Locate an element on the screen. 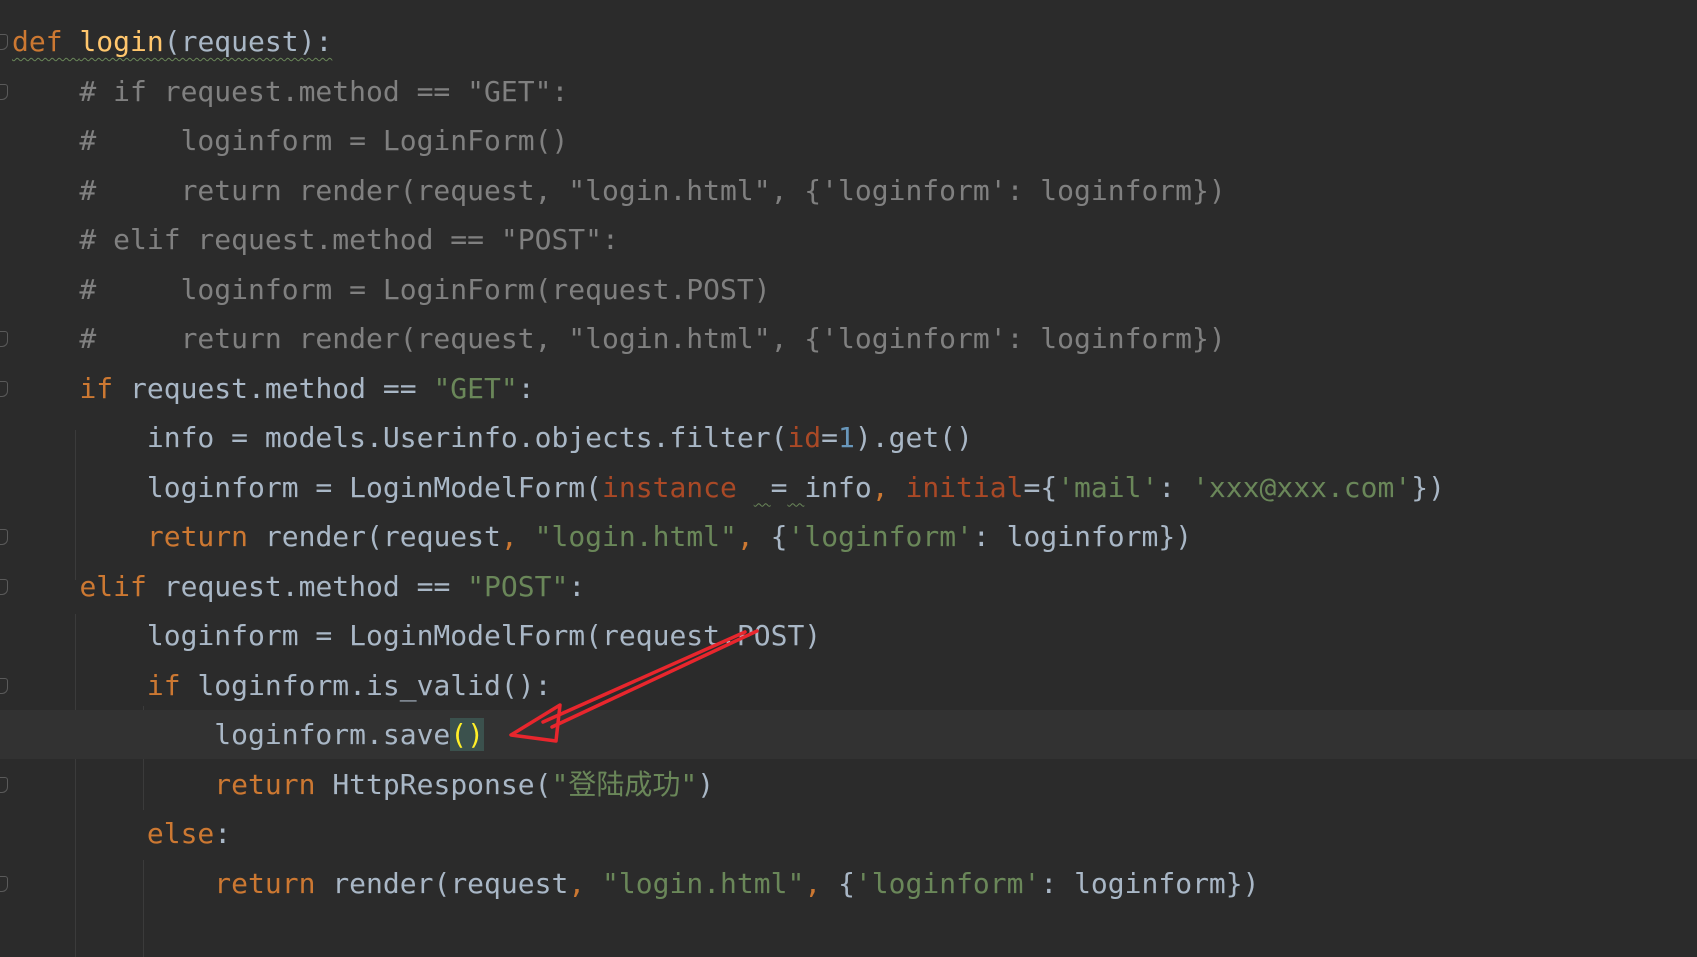 This screenshot has width=1697, height=957. code-line: # if request.method == "GET": is located at coordinates (848, 91).